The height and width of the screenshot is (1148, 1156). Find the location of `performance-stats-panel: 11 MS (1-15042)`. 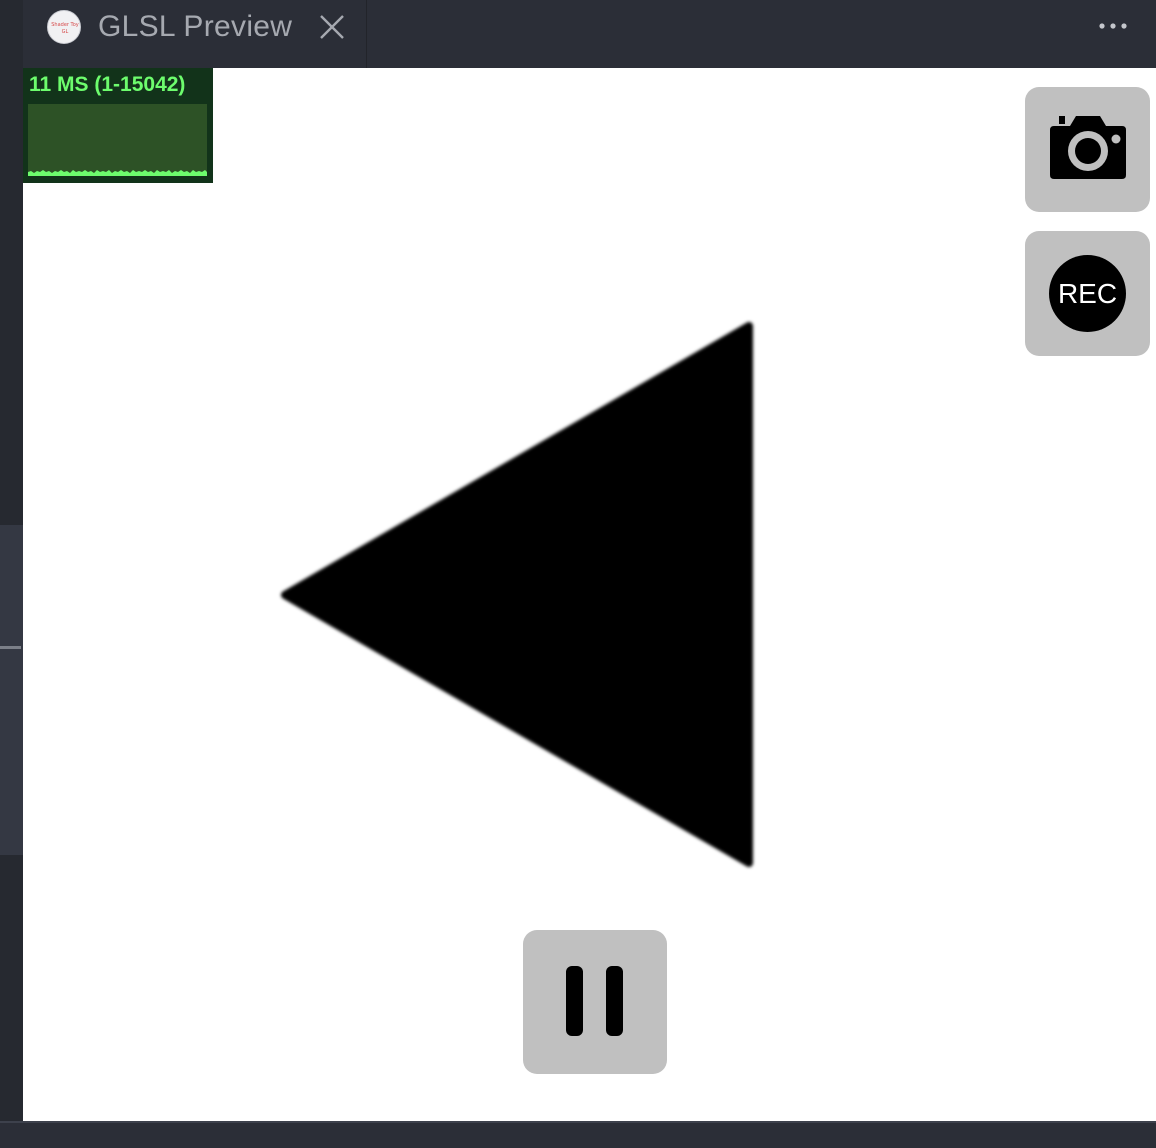

performance-stats-panel: 11 MS (1-15042) is located at coordinates (118, 125).